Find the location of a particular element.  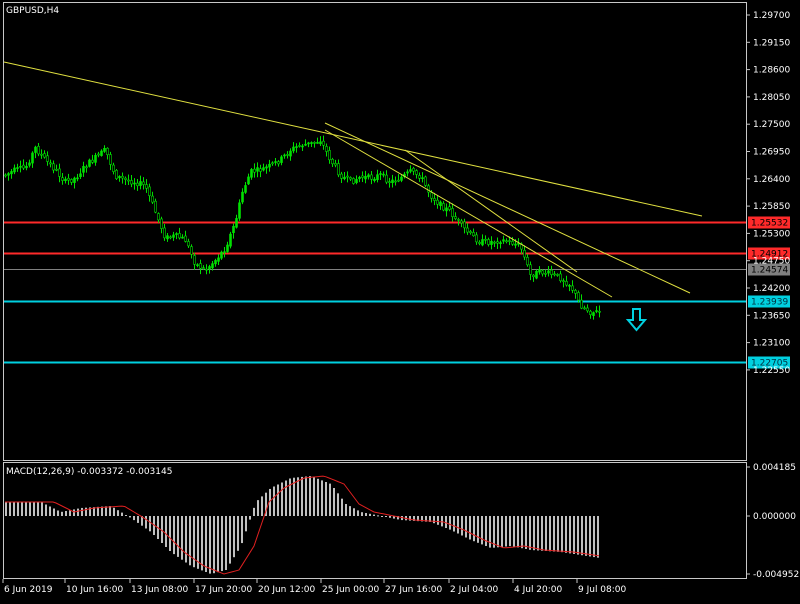

macd-title: MACD(12,26,9) -0.003372 -0.003145 is located at coordinates (89, 472).